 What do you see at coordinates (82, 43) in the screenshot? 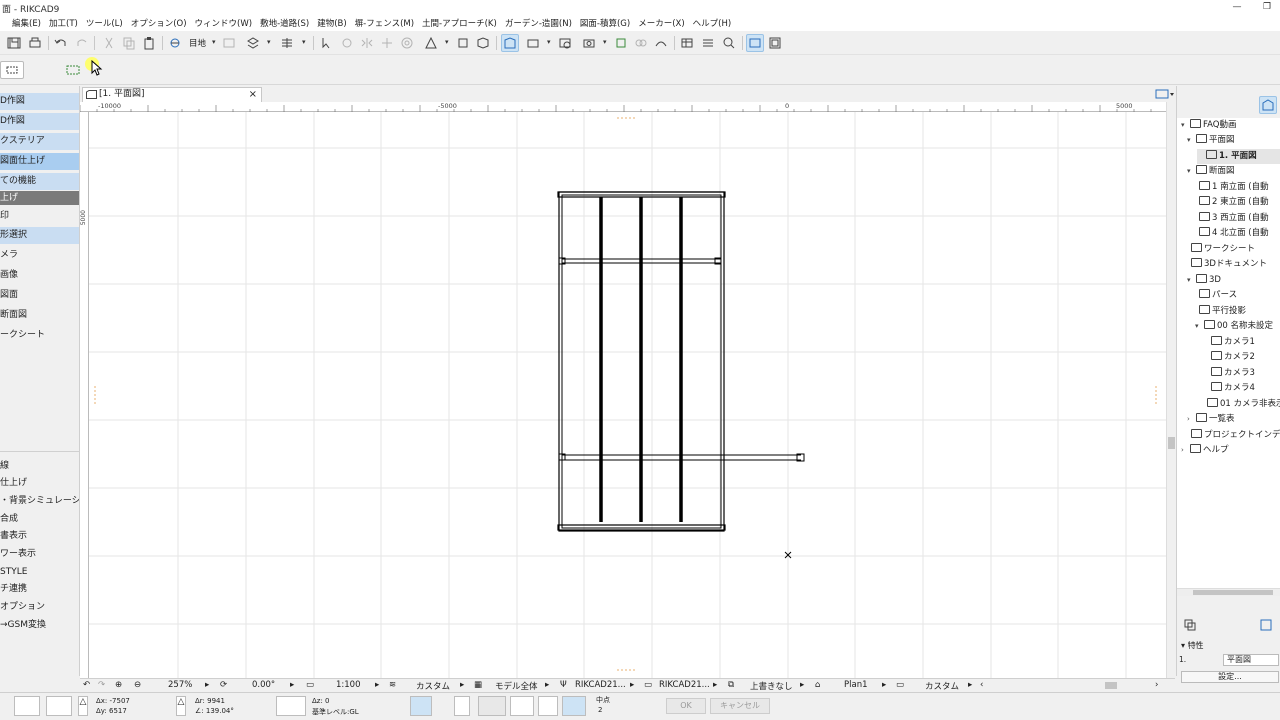
I see `redo-icon` at bounding box center [82, 43].